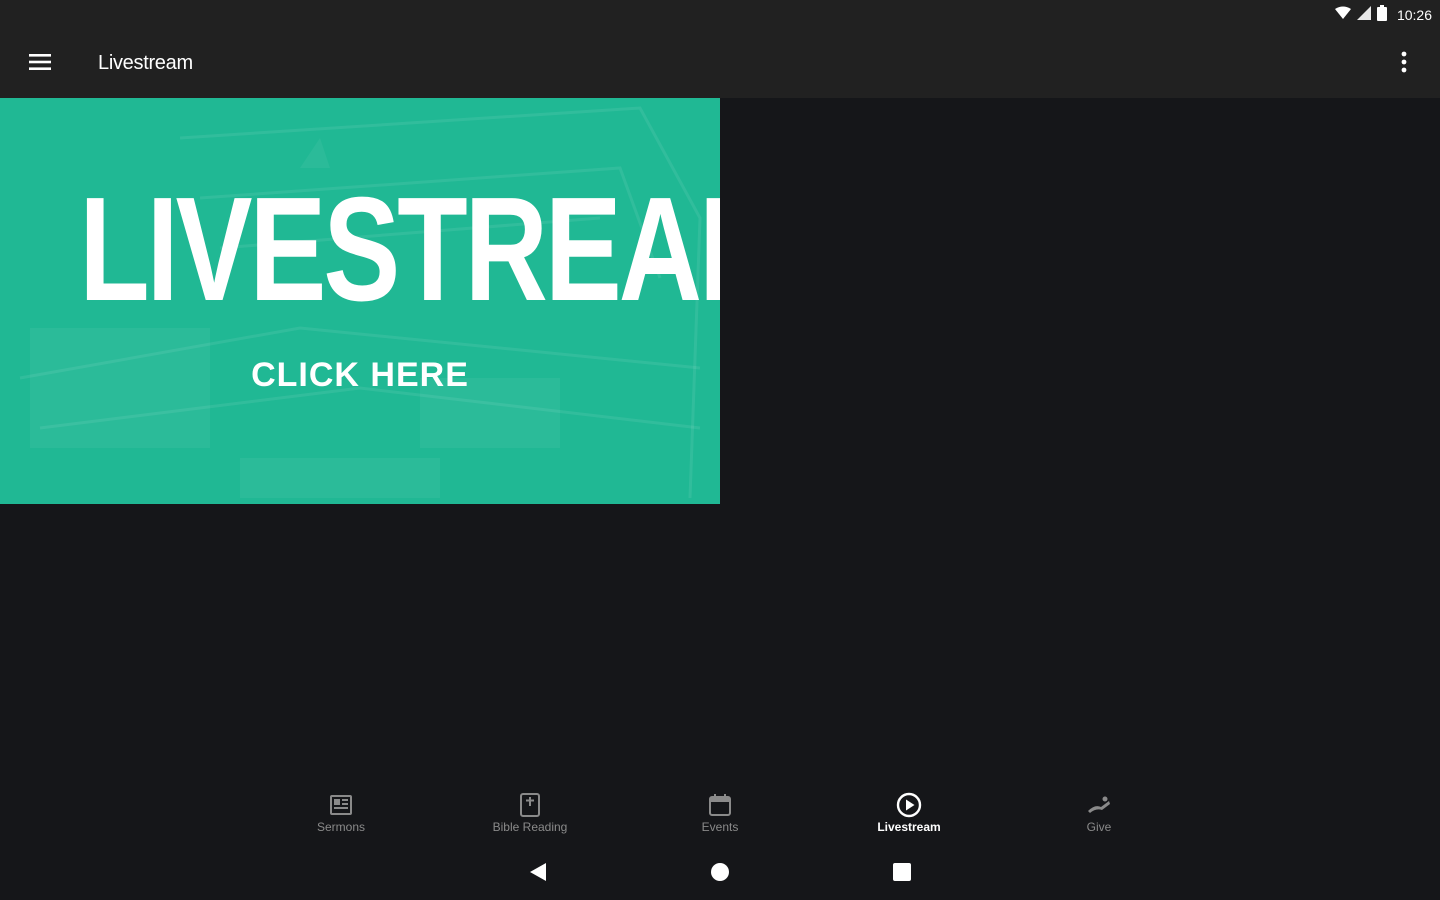 The width and height of the screenshot is (1440, 900). Describe the element at coordinates (1099, 827) in the screenshot. I see `nav-item-label: Give` at that location.